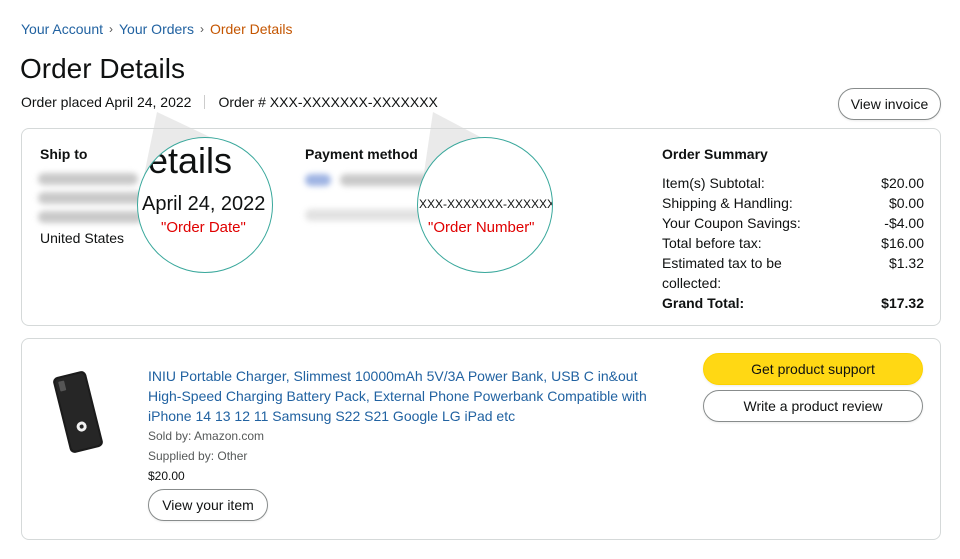  I want to click on blurred-card-logo, so click(318, 180).